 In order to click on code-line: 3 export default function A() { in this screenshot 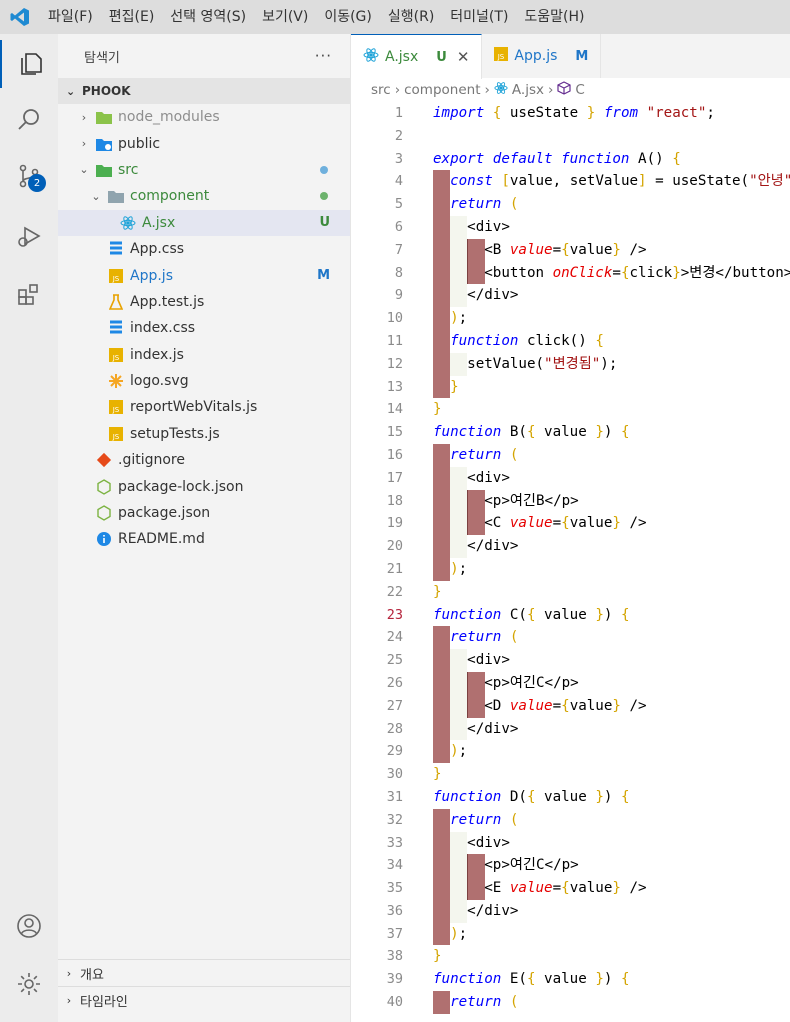, I will do `click(570, 159)`.